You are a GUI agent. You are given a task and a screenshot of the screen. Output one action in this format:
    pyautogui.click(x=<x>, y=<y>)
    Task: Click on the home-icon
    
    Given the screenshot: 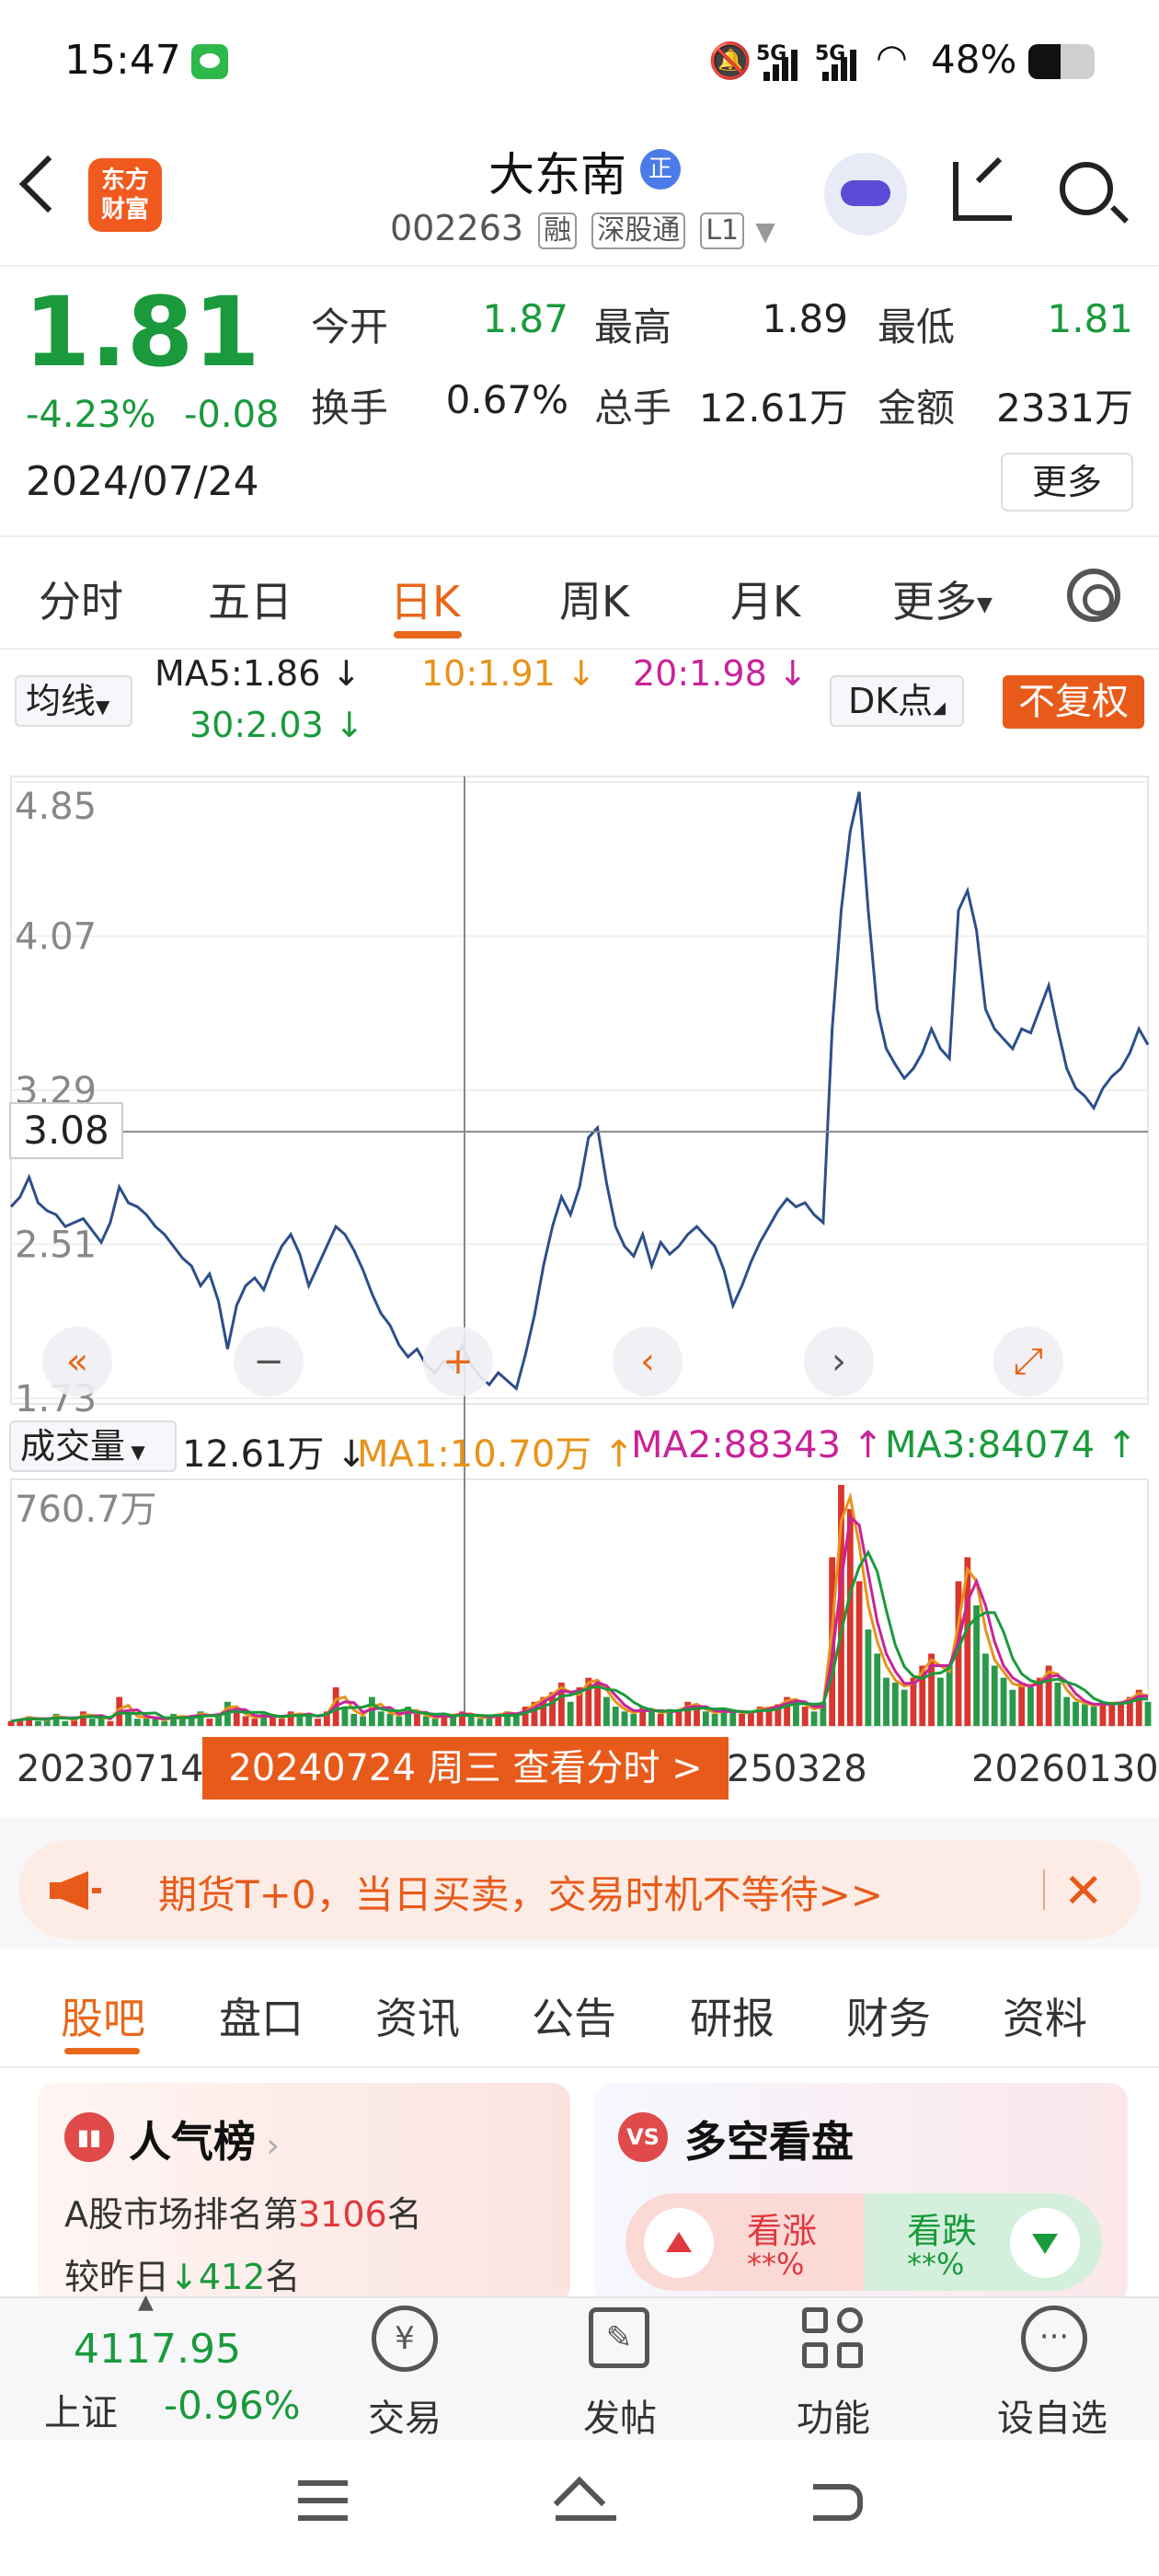 What is the action you would take?
    pyautogui.click(x=584, y=2502)
    